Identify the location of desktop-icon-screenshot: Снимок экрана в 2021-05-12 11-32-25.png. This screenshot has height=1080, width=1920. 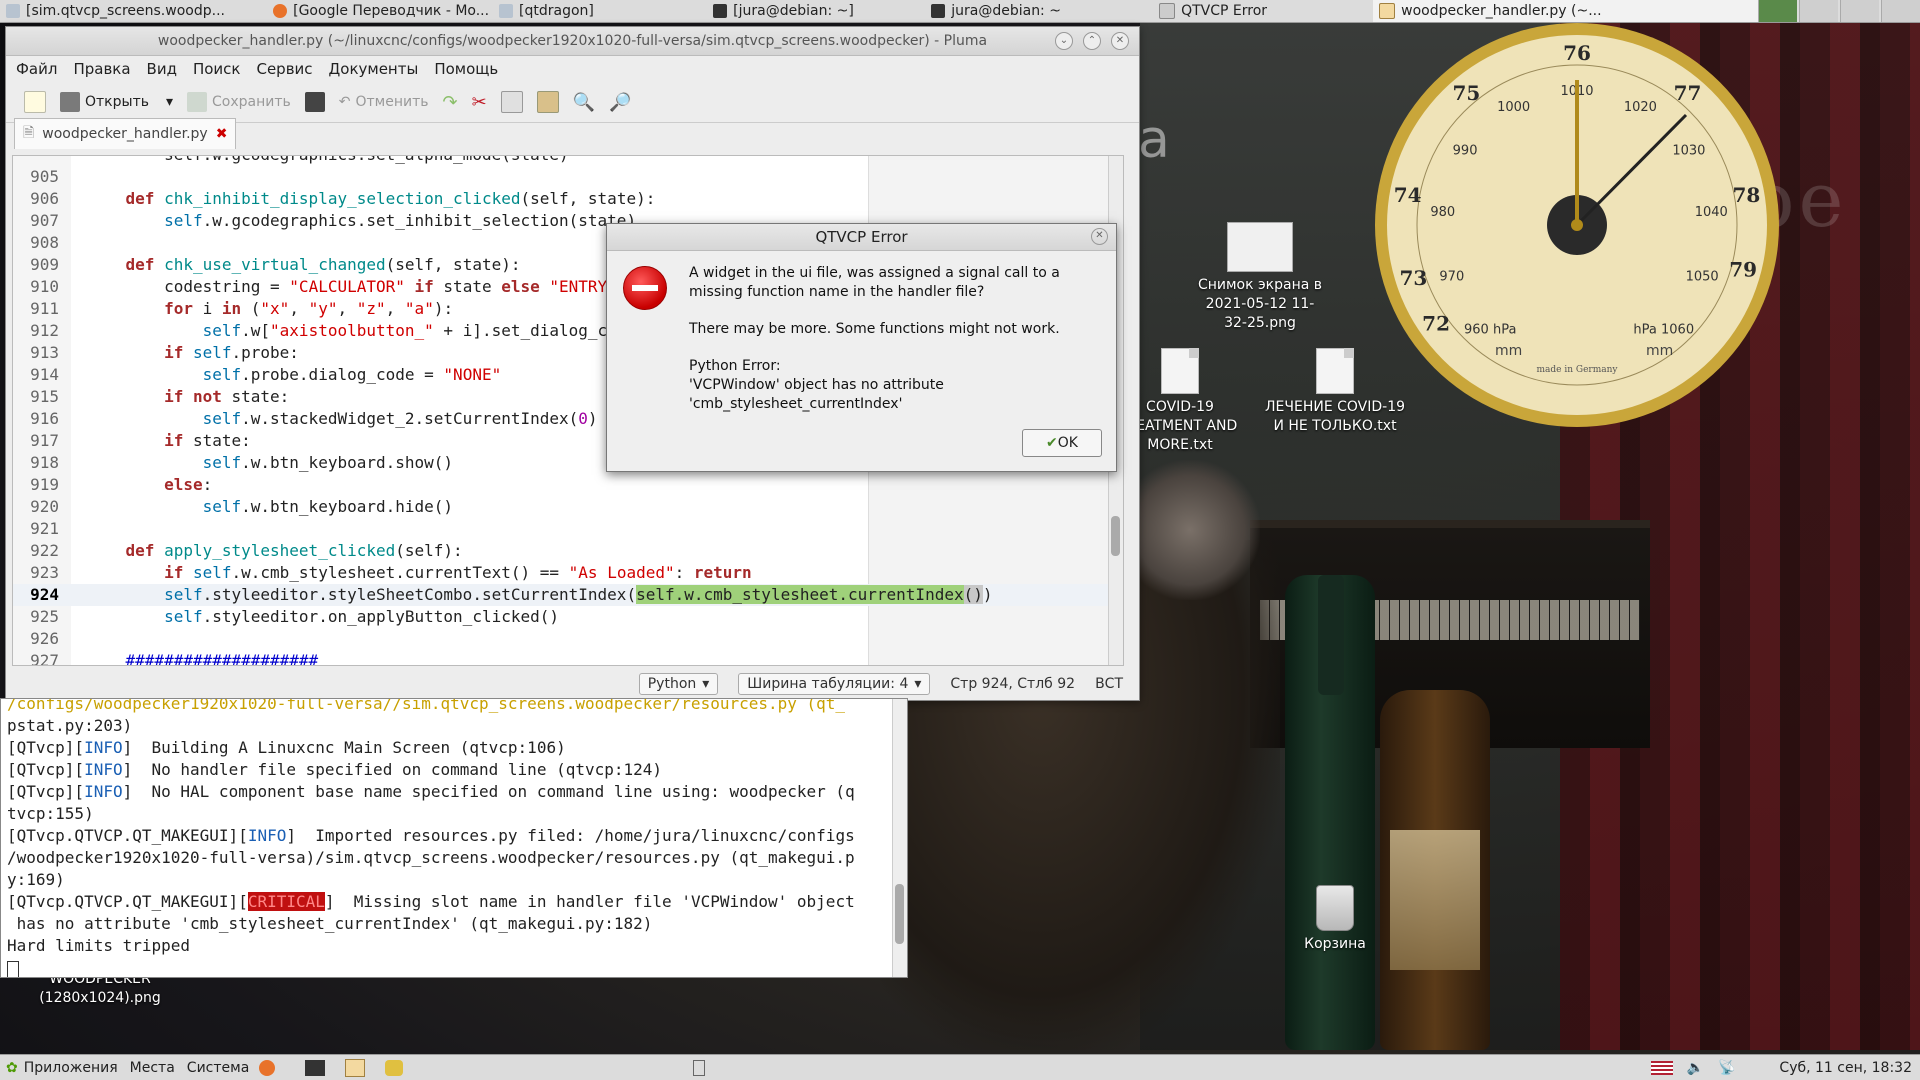
(1260, 277).